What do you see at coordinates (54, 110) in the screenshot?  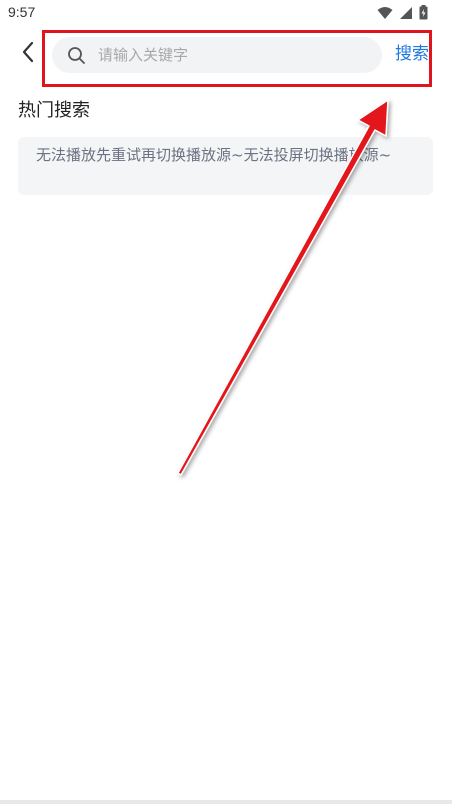 I see `hot-search-title: 热门搜索` at bounding box center [54, 110].